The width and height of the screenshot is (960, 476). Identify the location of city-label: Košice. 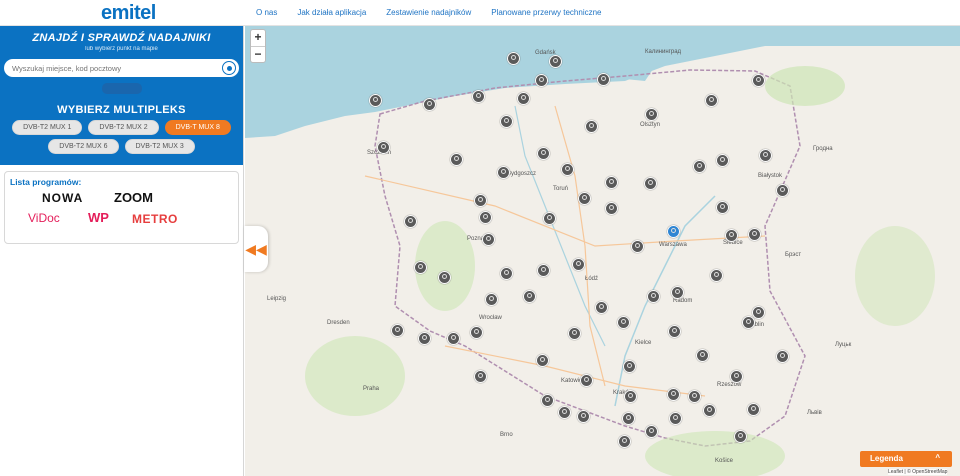
(724, 461).